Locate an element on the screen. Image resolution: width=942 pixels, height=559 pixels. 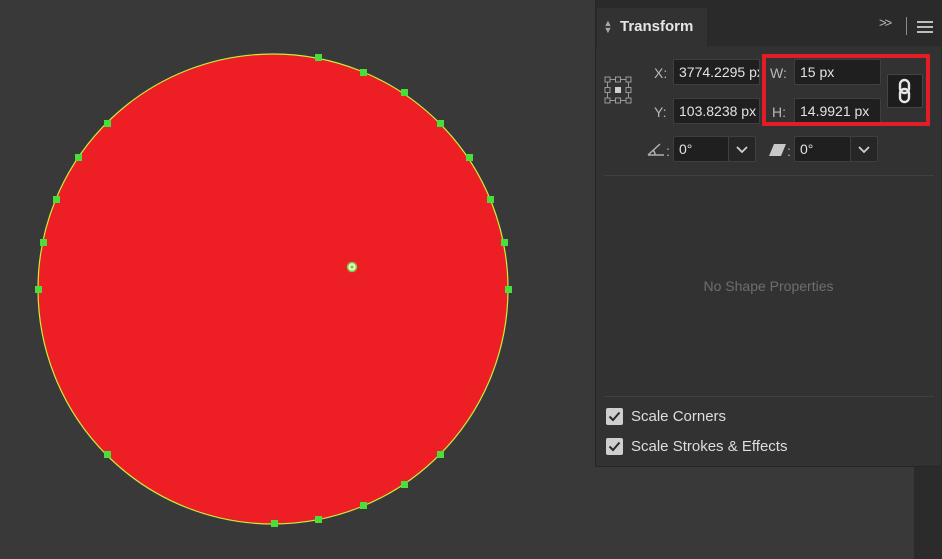
shear-field: 0° is located at coordinates (822, 149).